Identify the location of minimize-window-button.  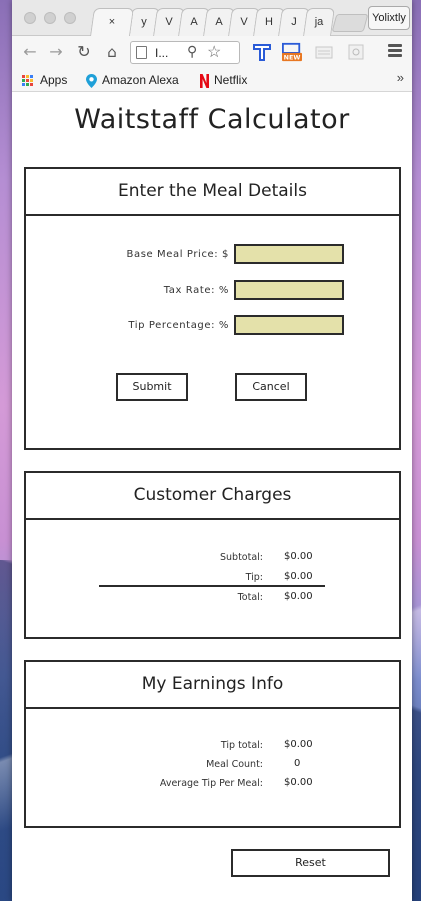
(50, 18).